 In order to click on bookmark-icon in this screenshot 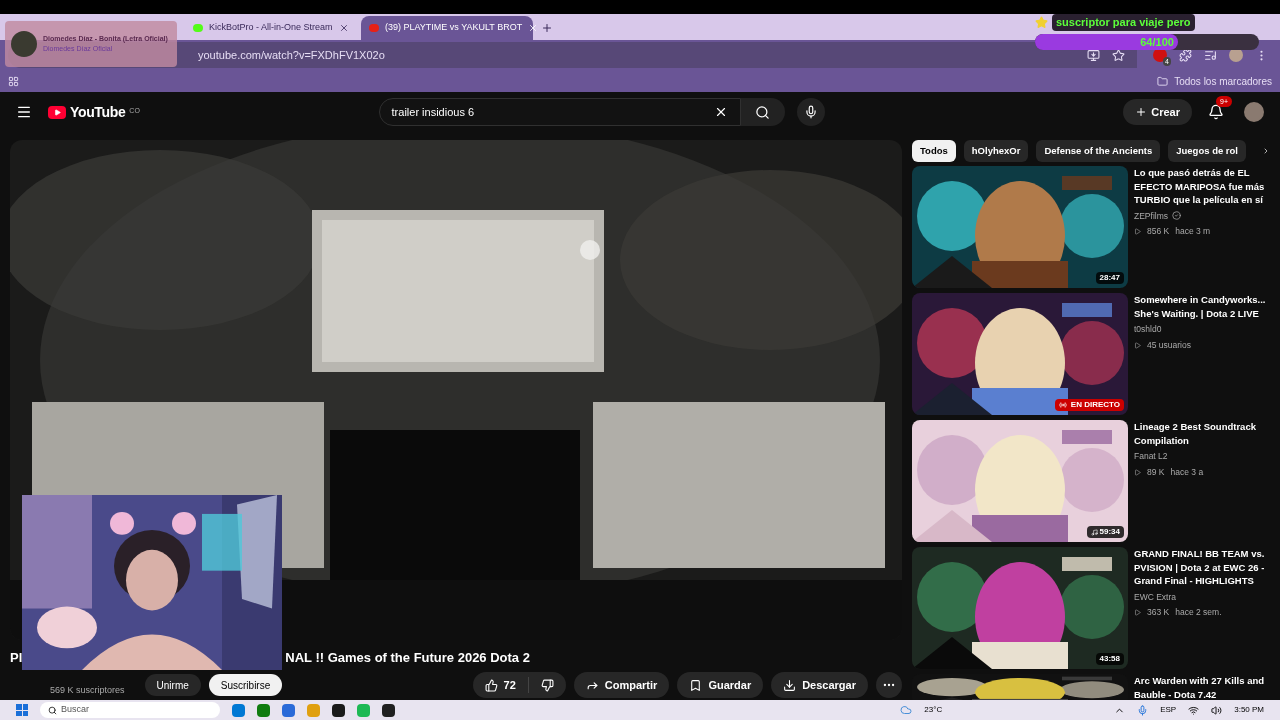, I will do `click(696, 685)`.